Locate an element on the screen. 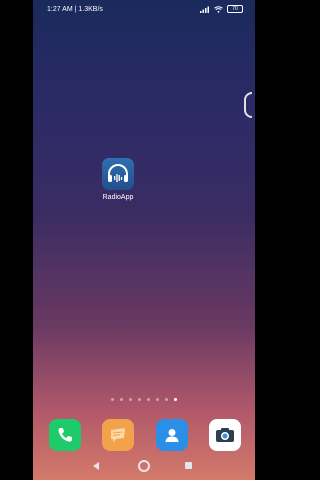  phone-app is located at coordinates (65, 435).